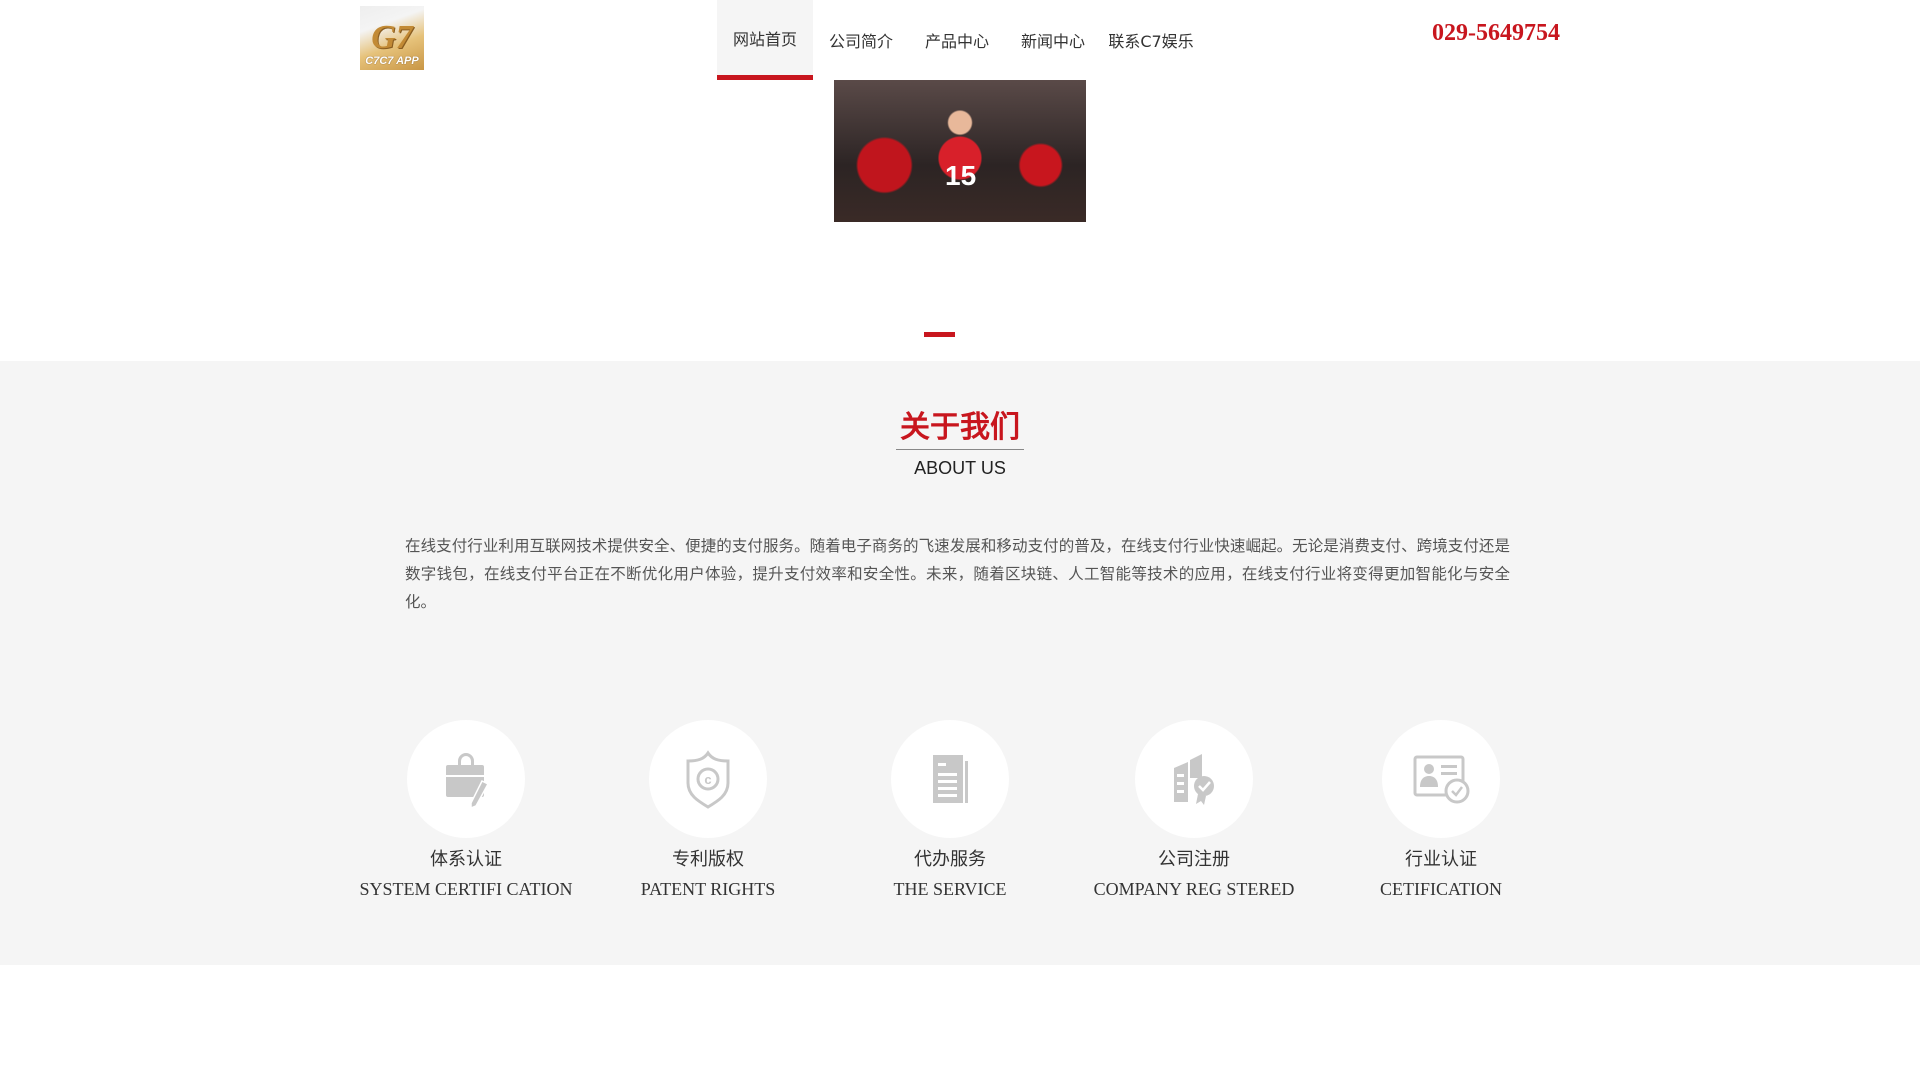 The height and width of the screenshot is (1080, 1920). I want to click on briefcase-pen-icon, so click(466, 779).